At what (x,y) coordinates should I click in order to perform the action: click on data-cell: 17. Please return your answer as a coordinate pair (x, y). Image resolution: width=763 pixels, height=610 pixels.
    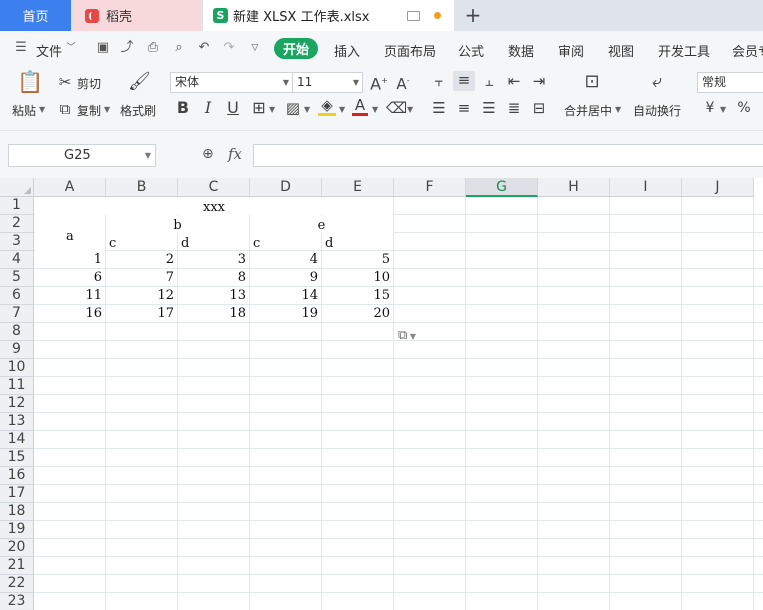
    Looking at the image, I should click on (140, 313).